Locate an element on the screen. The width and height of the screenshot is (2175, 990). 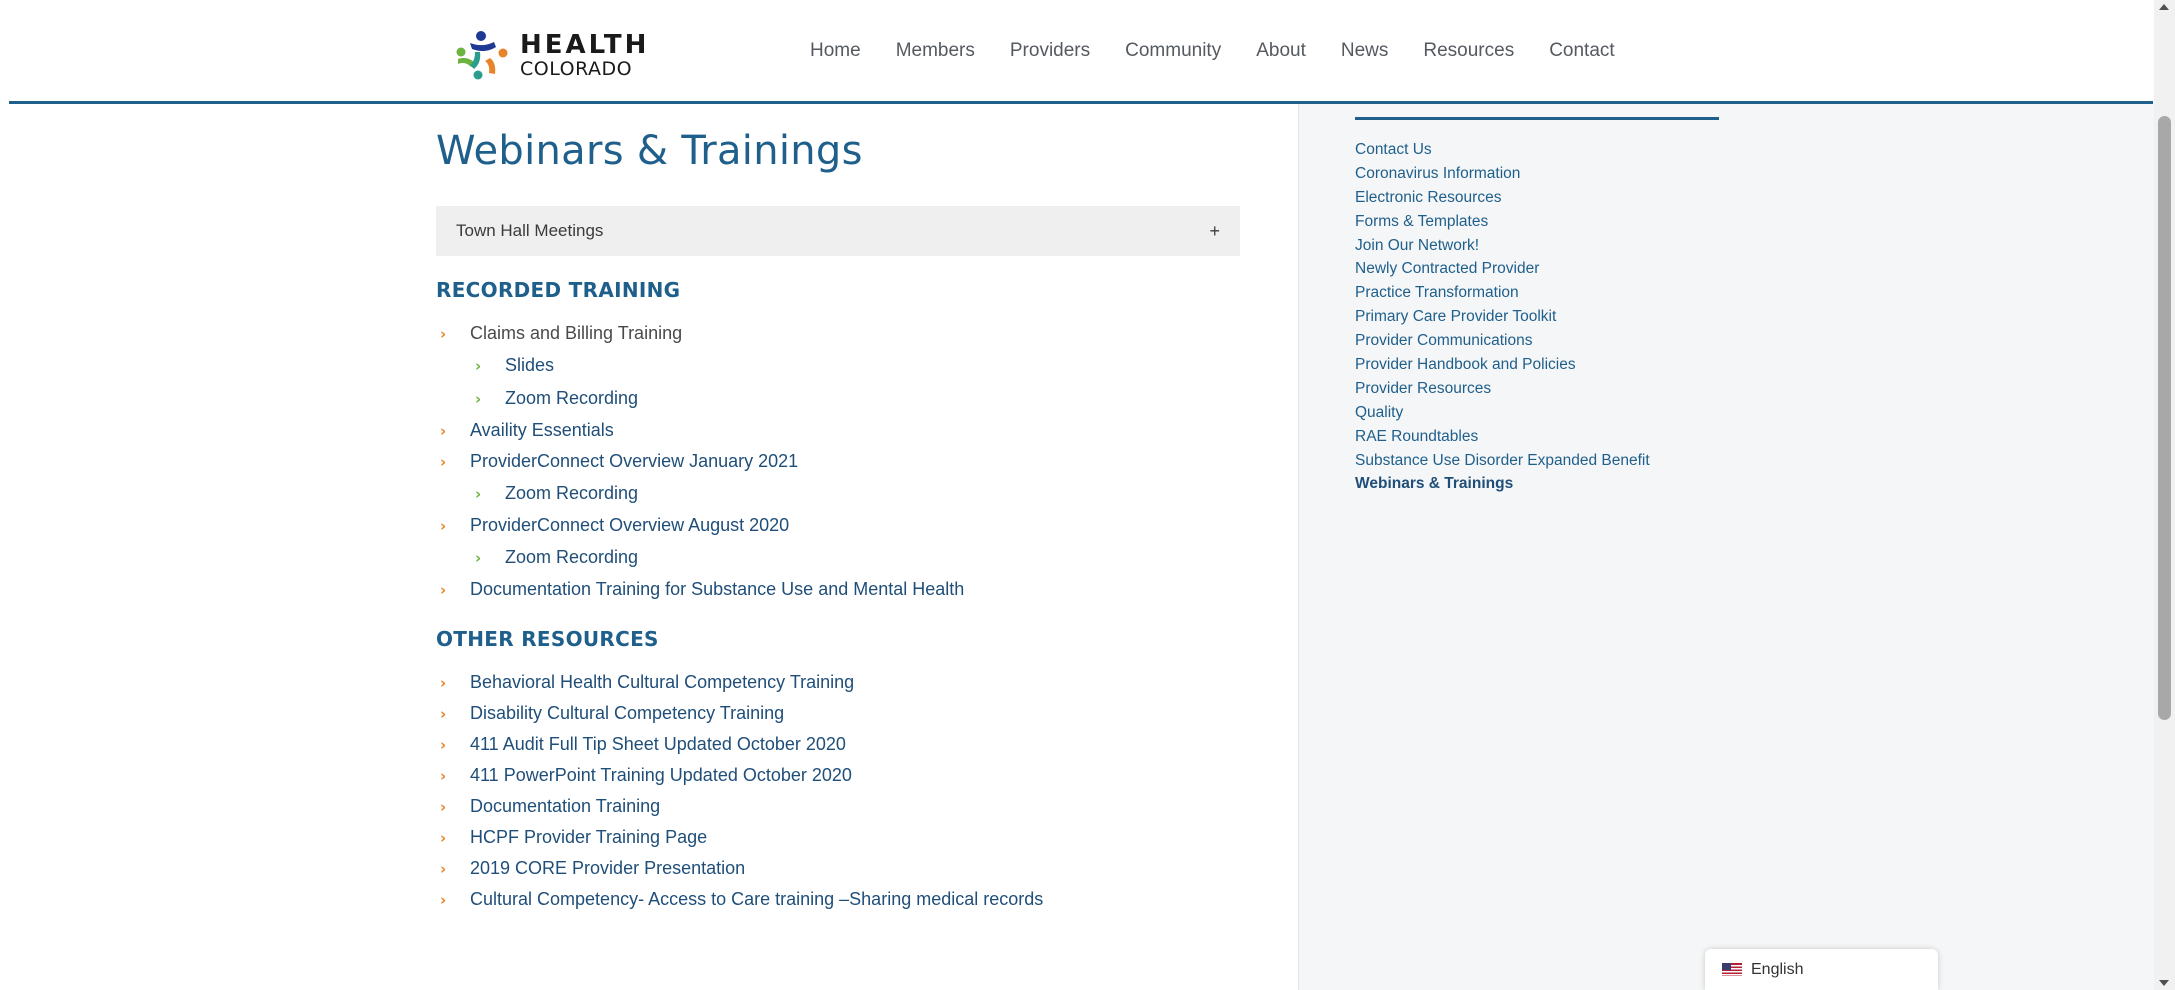
list-item: › ProviderConnect Overview August 2020 is located at coordinates (848, 525).